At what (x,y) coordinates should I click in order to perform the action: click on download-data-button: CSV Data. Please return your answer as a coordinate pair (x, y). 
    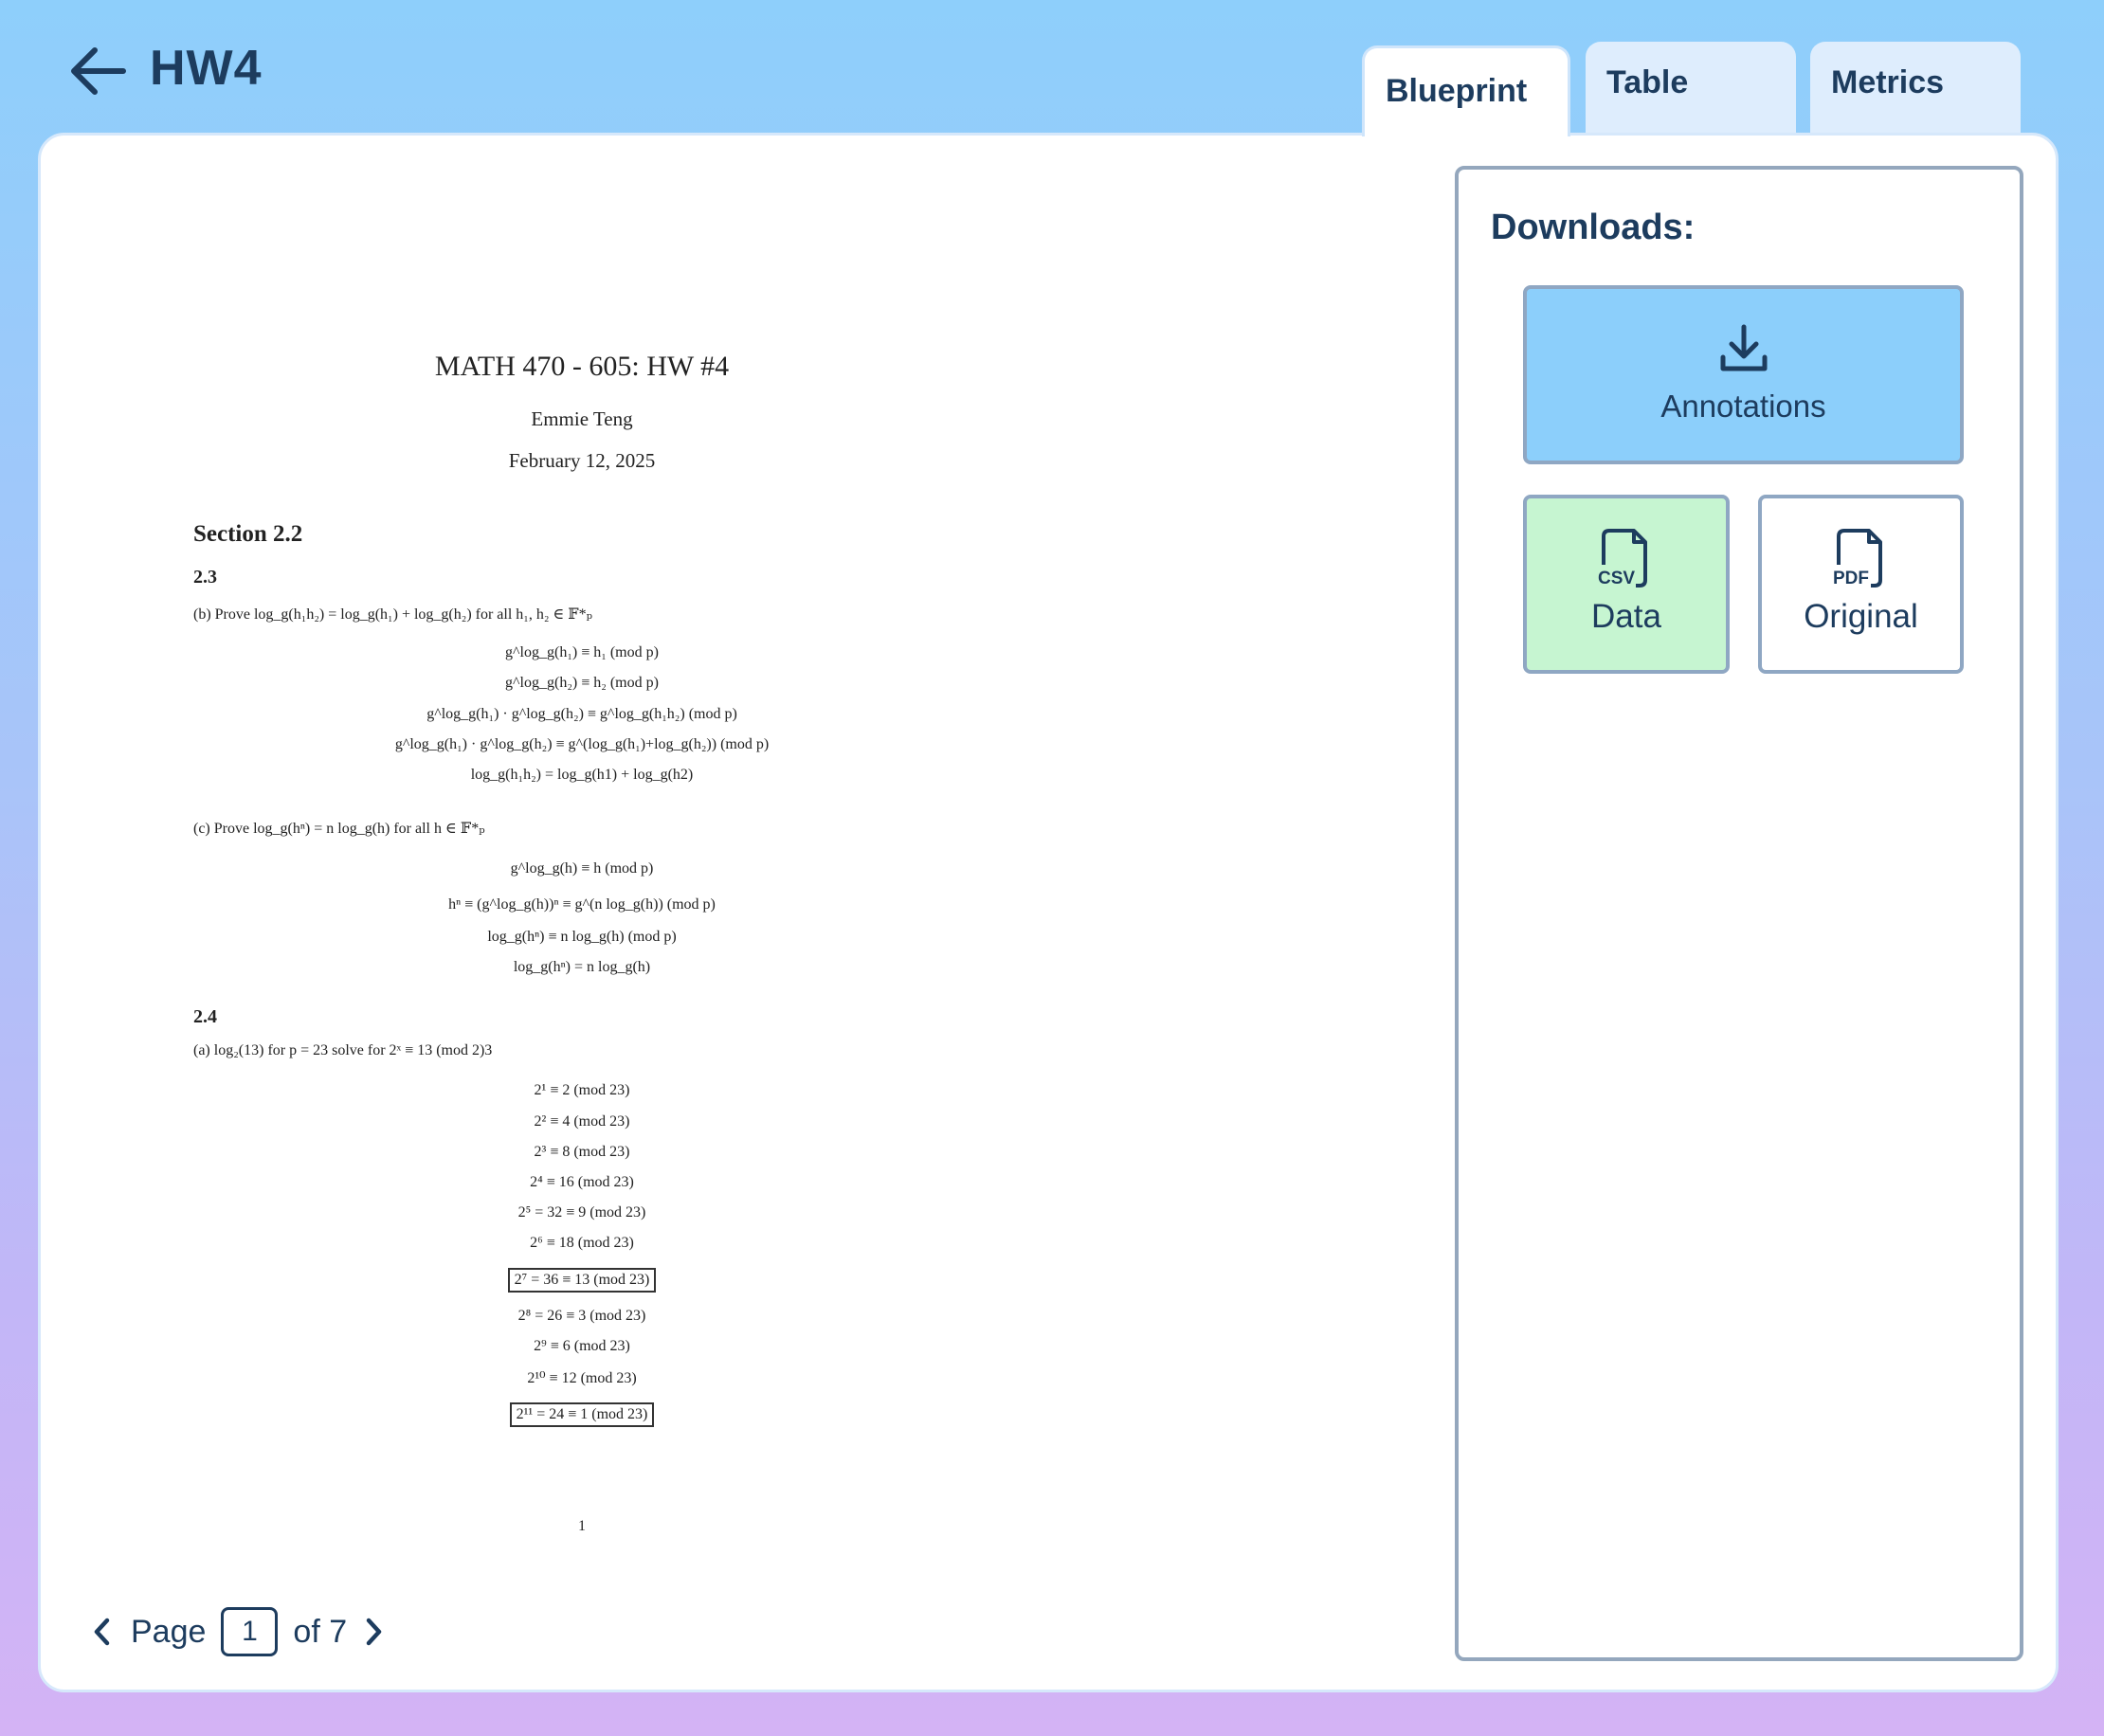
    Looking at the image, I should click on (1626, 584).